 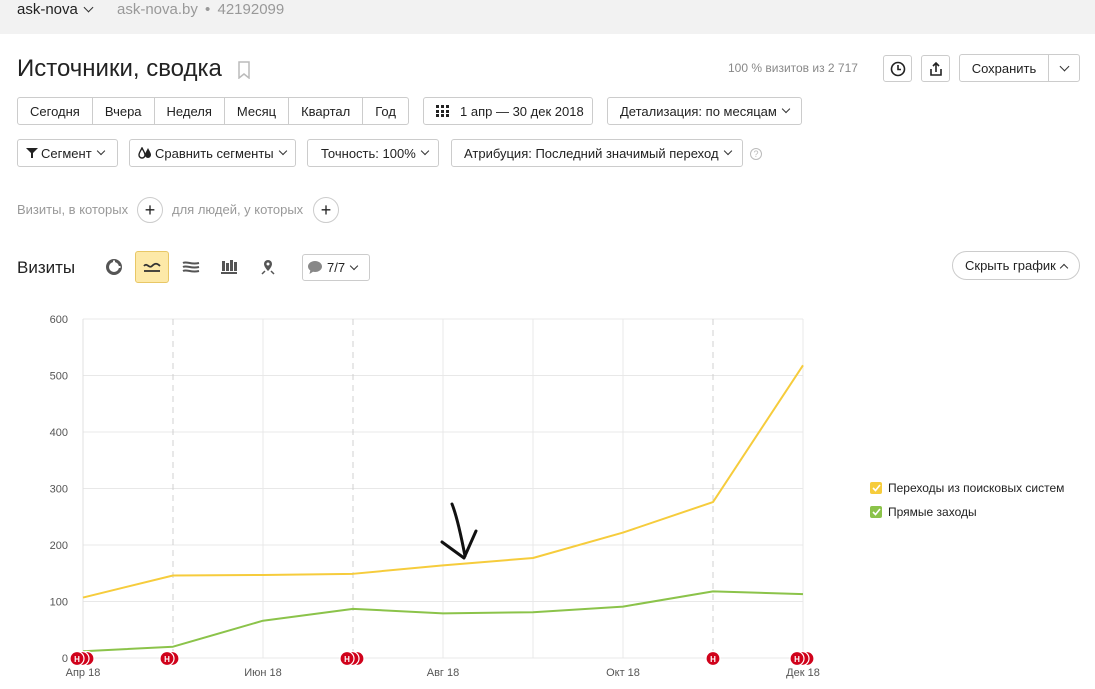 What do you see at coordinates (251, 9) in the screenshot?
I see `counter-id: 42192099` at bounding box center [251, 9].